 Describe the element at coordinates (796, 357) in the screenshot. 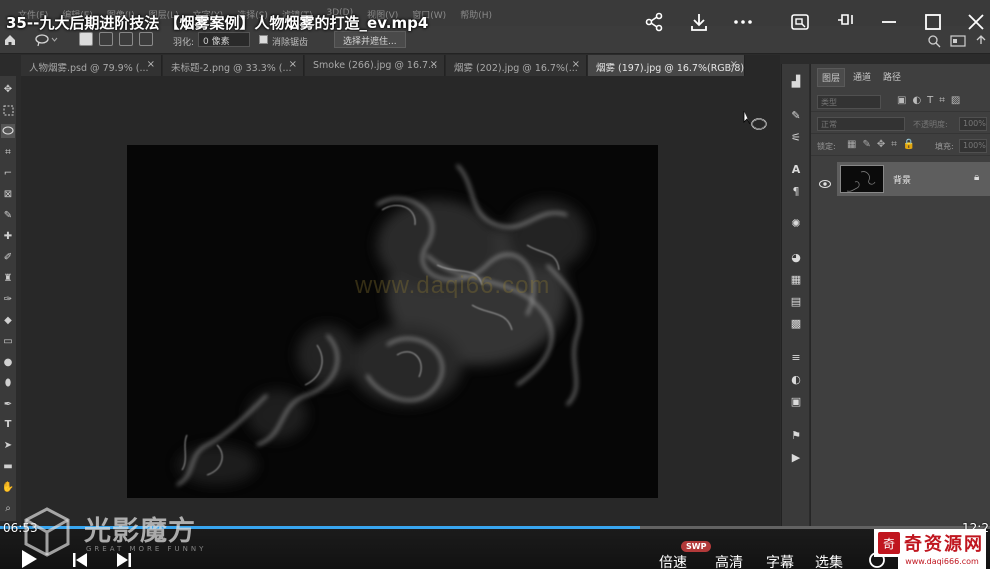

I see `properties-icon: ≡` at that location.